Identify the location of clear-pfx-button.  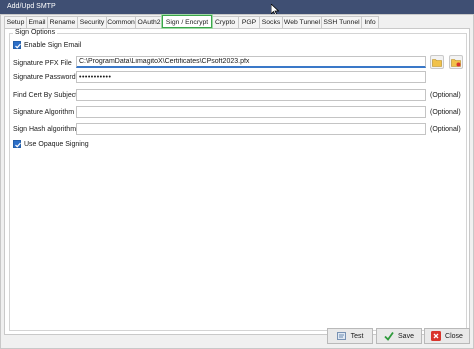
(456, 62).